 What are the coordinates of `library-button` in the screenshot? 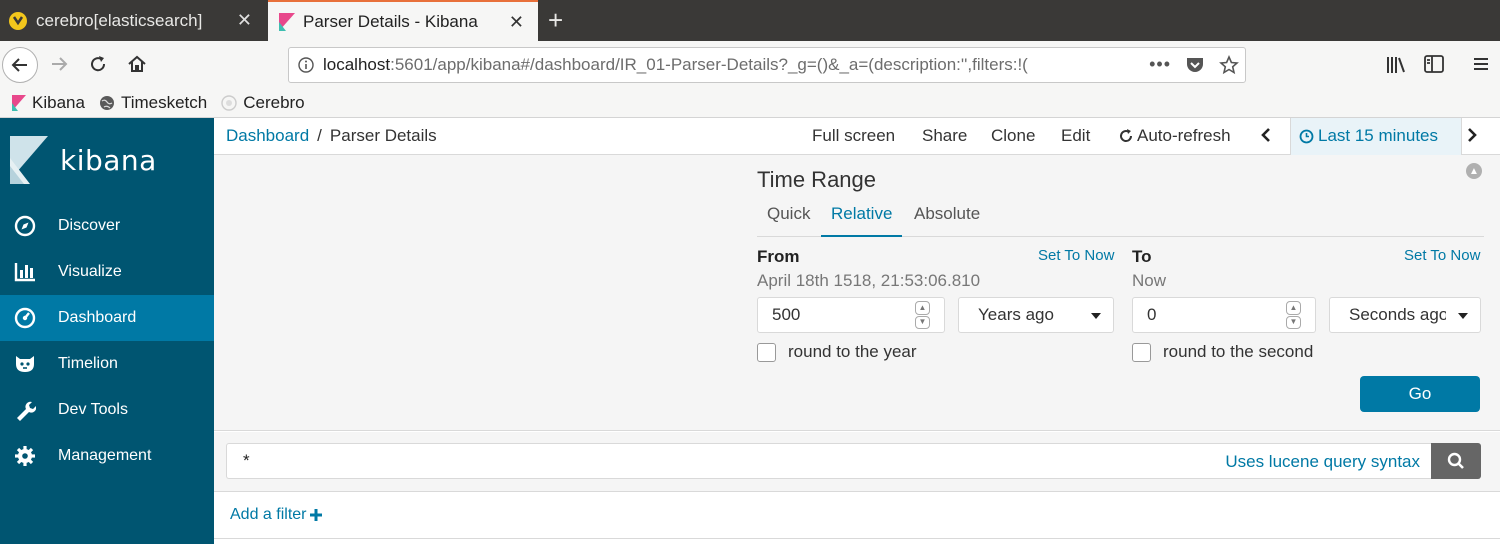 It's located at (1396, 65).